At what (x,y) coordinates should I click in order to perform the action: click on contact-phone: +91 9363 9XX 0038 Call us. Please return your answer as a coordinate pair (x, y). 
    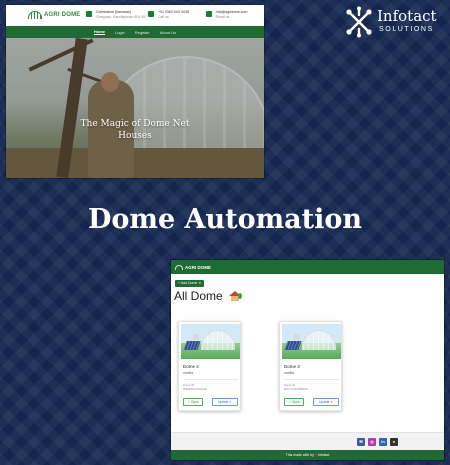
    Looking at the image, I should click on (168, 15).